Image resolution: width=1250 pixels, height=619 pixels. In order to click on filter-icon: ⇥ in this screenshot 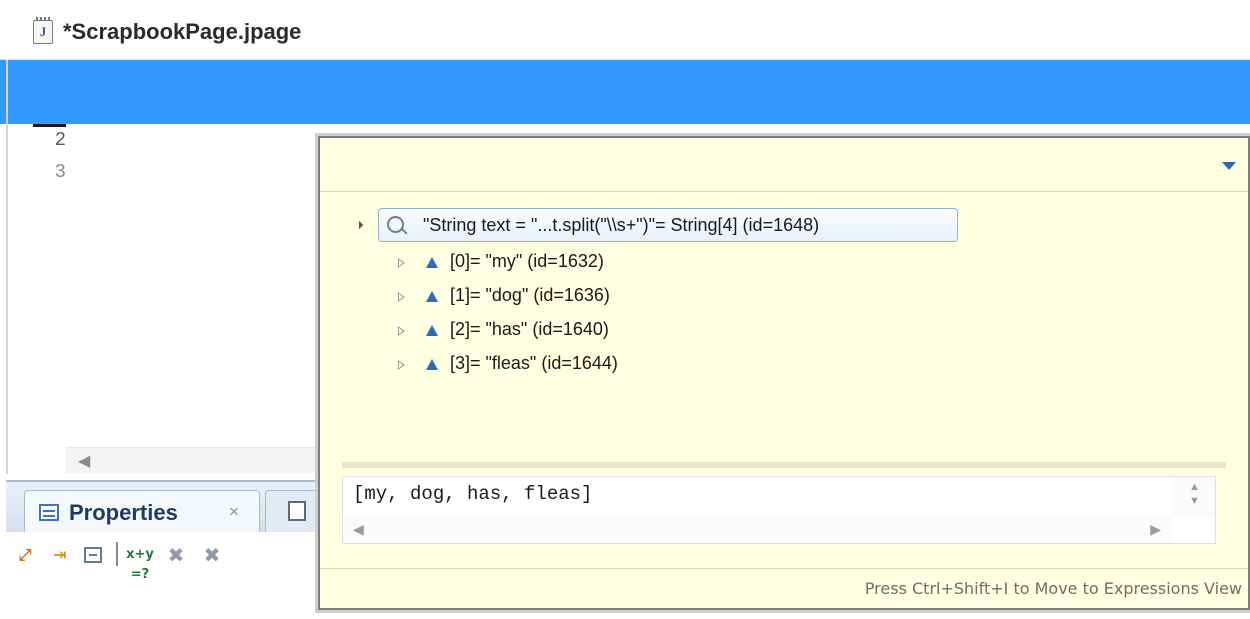, I will do `click(60, 555)`.